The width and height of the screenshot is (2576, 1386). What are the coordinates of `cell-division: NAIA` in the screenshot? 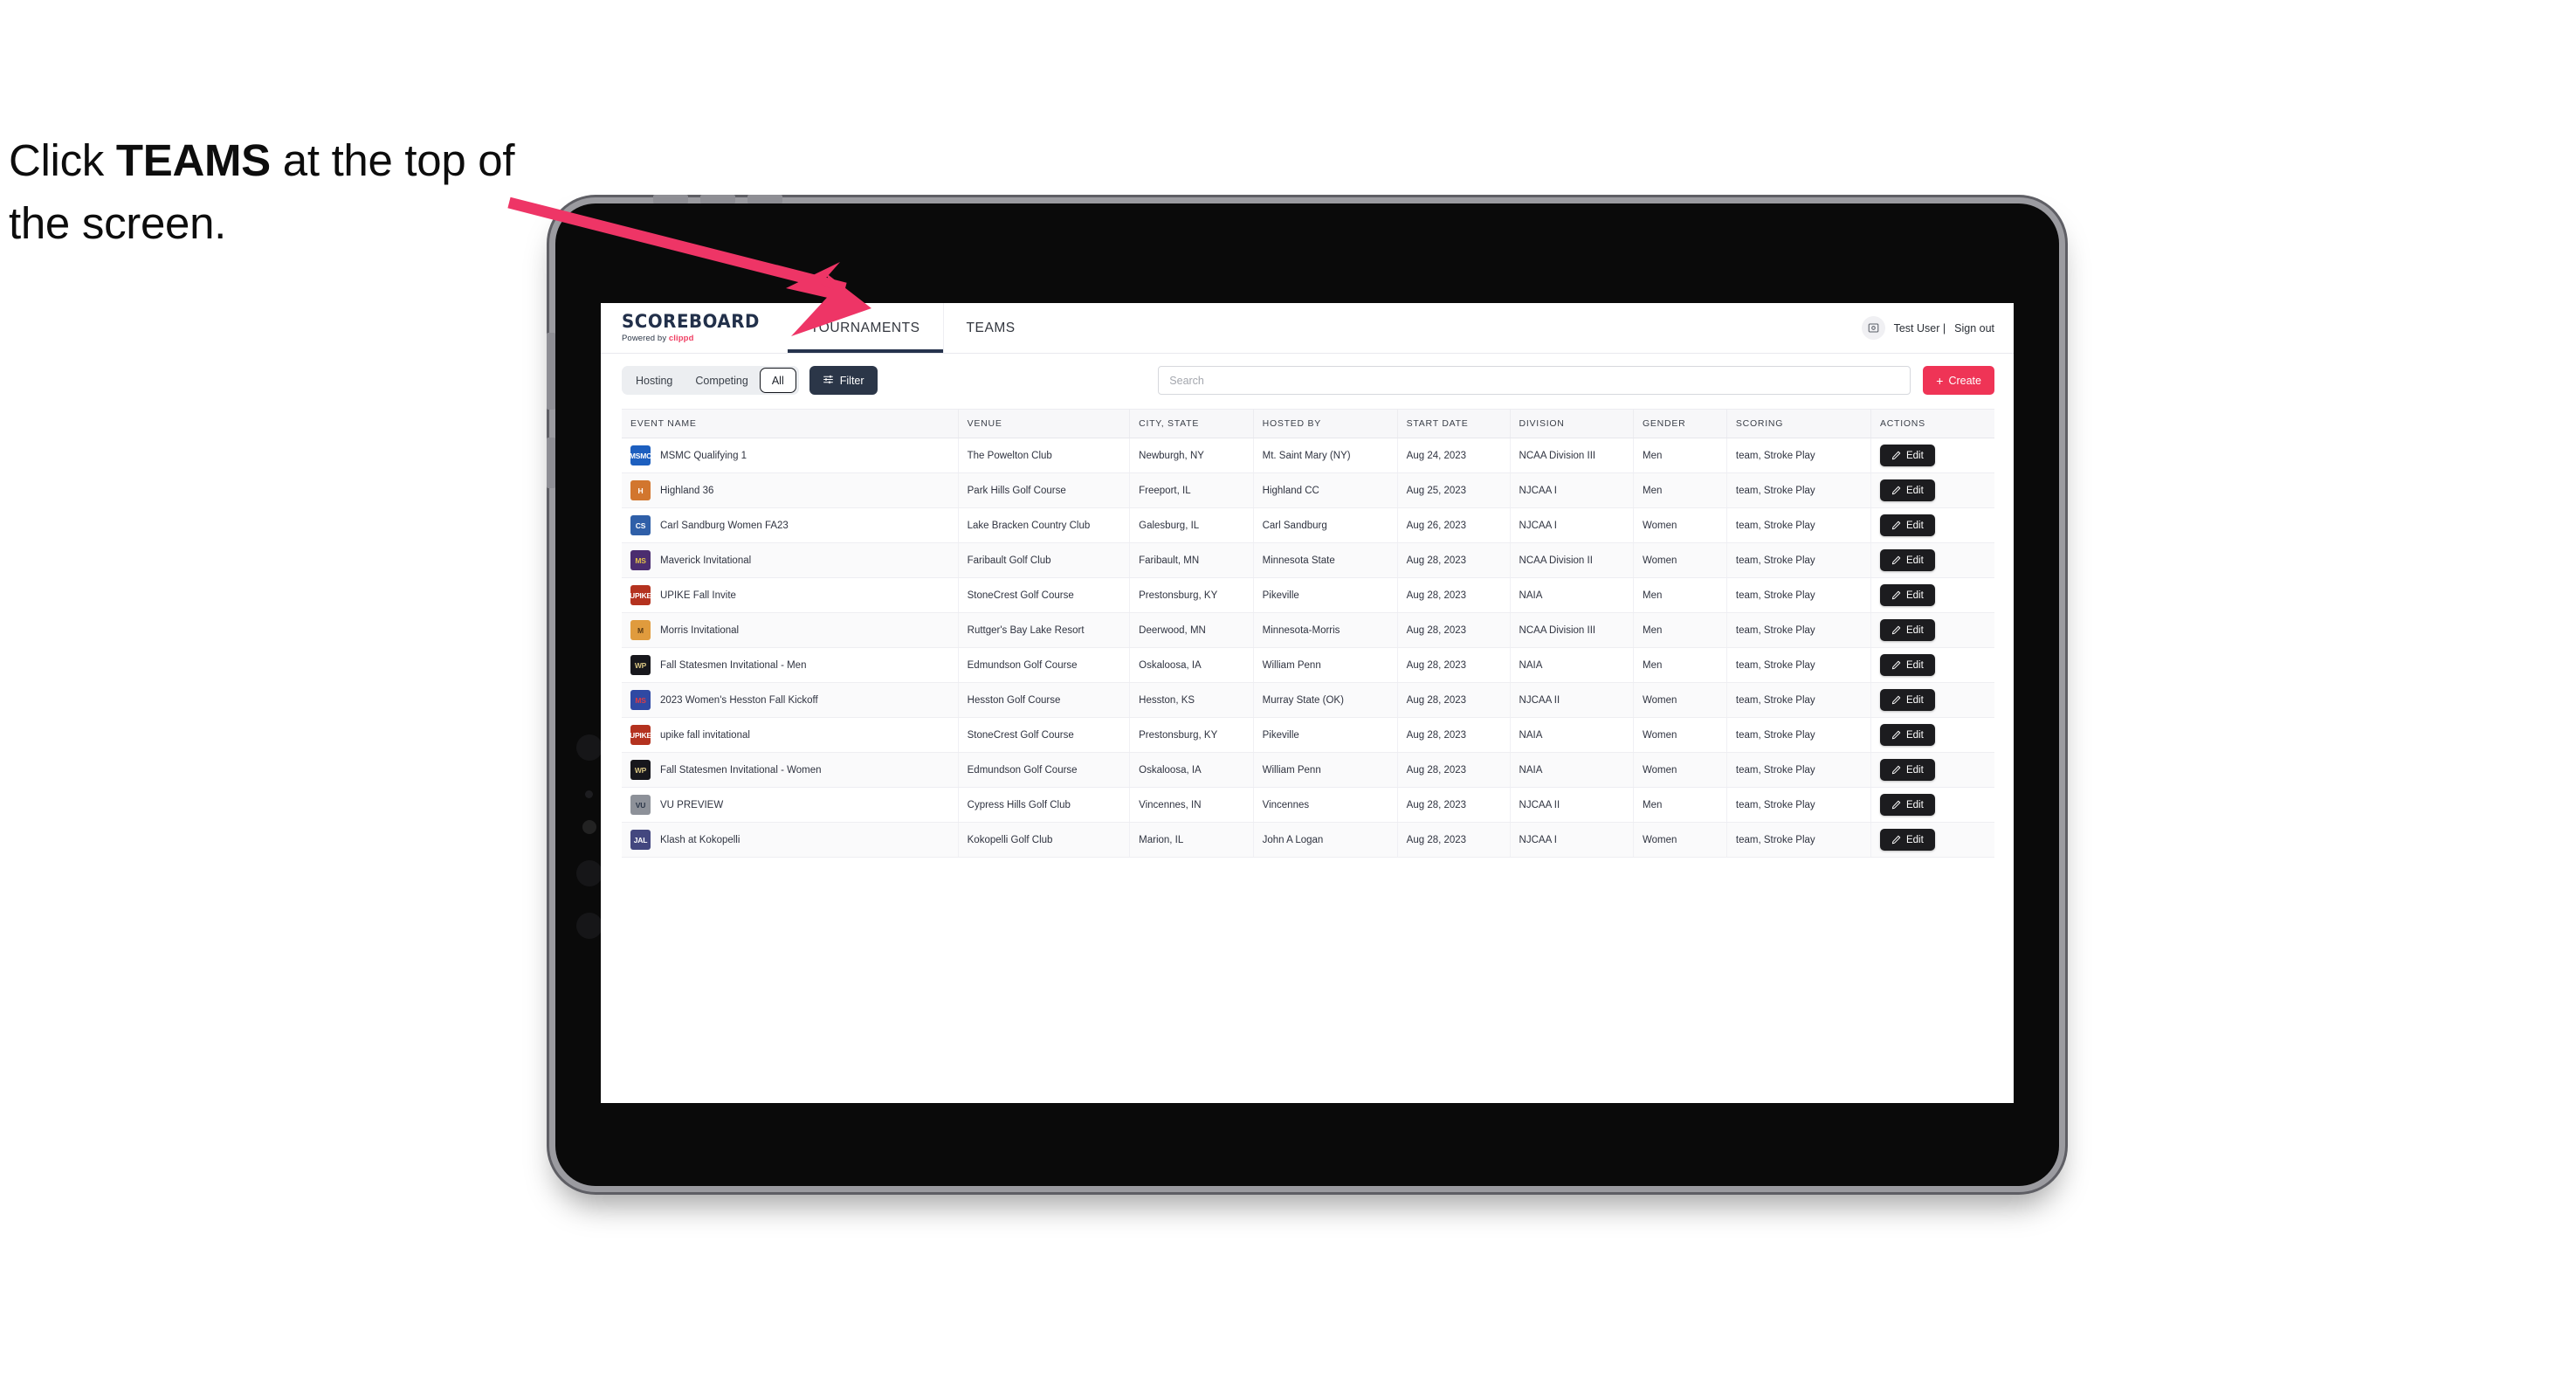 It's located at (1571, 770).